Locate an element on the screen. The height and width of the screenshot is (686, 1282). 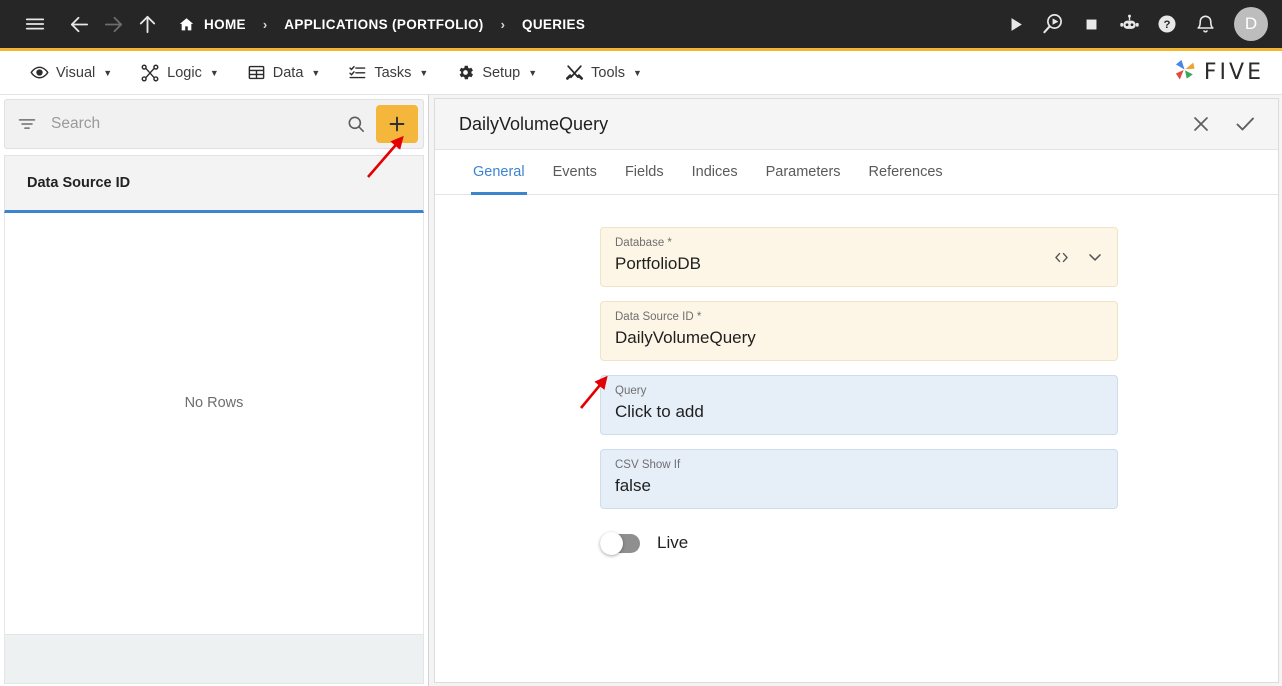
detail-header-actions is located at coordinates (1223, 124).